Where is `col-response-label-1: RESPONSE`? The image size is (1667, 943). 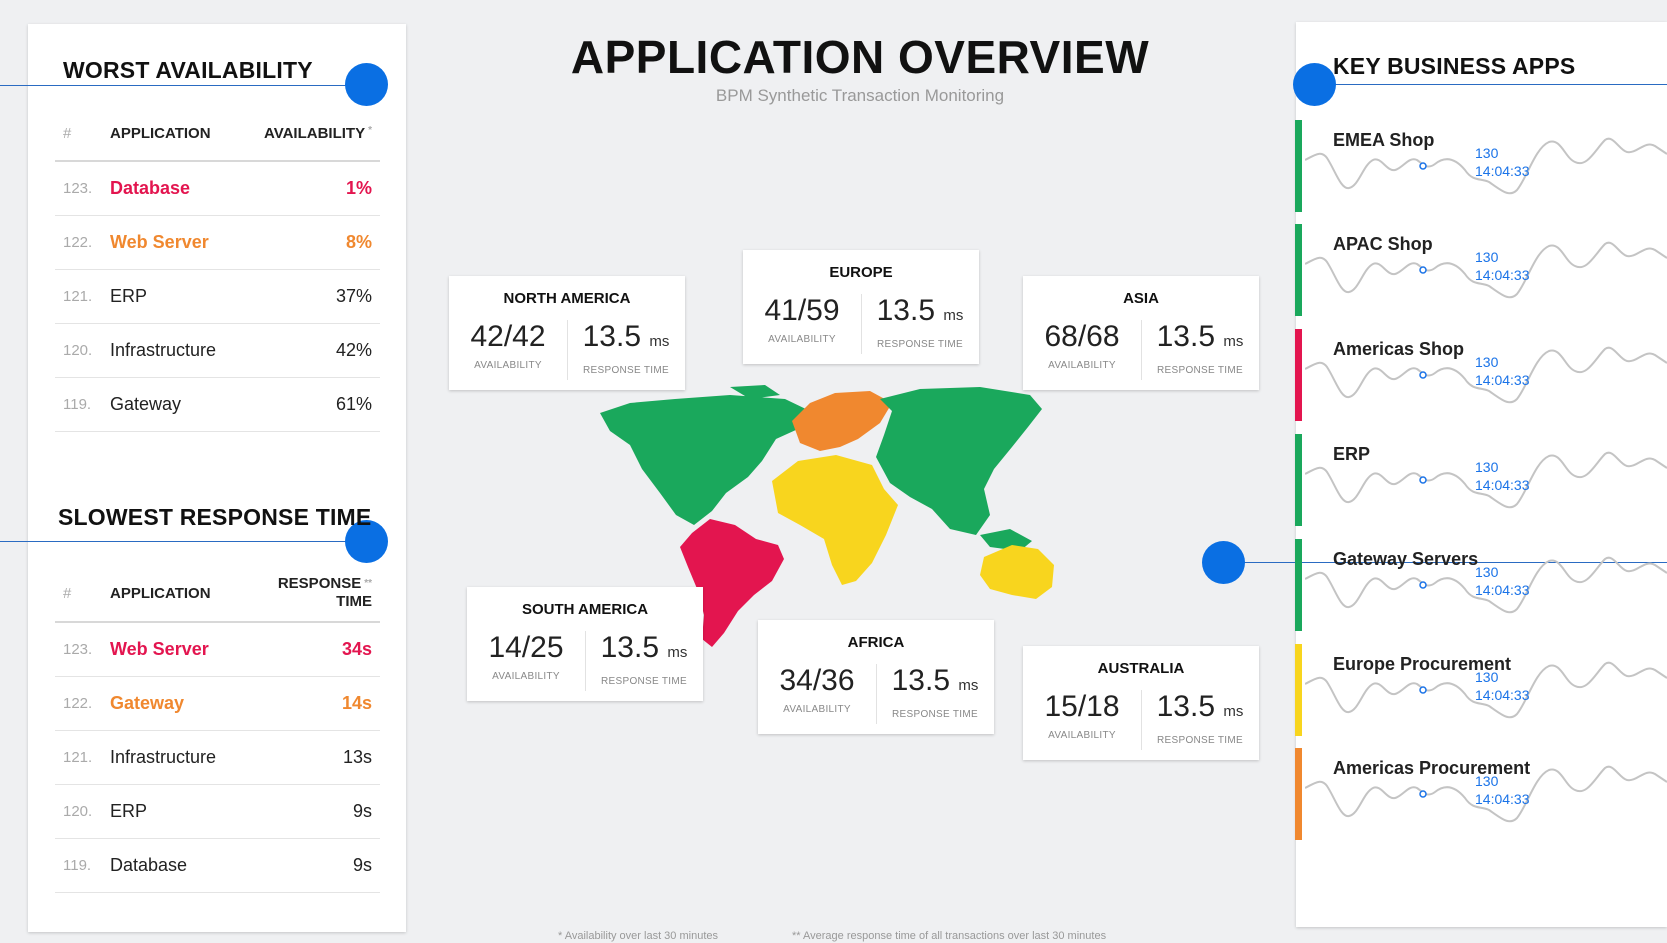 col-response-label-1: RESPONSE is located at coordinates (319, 583).